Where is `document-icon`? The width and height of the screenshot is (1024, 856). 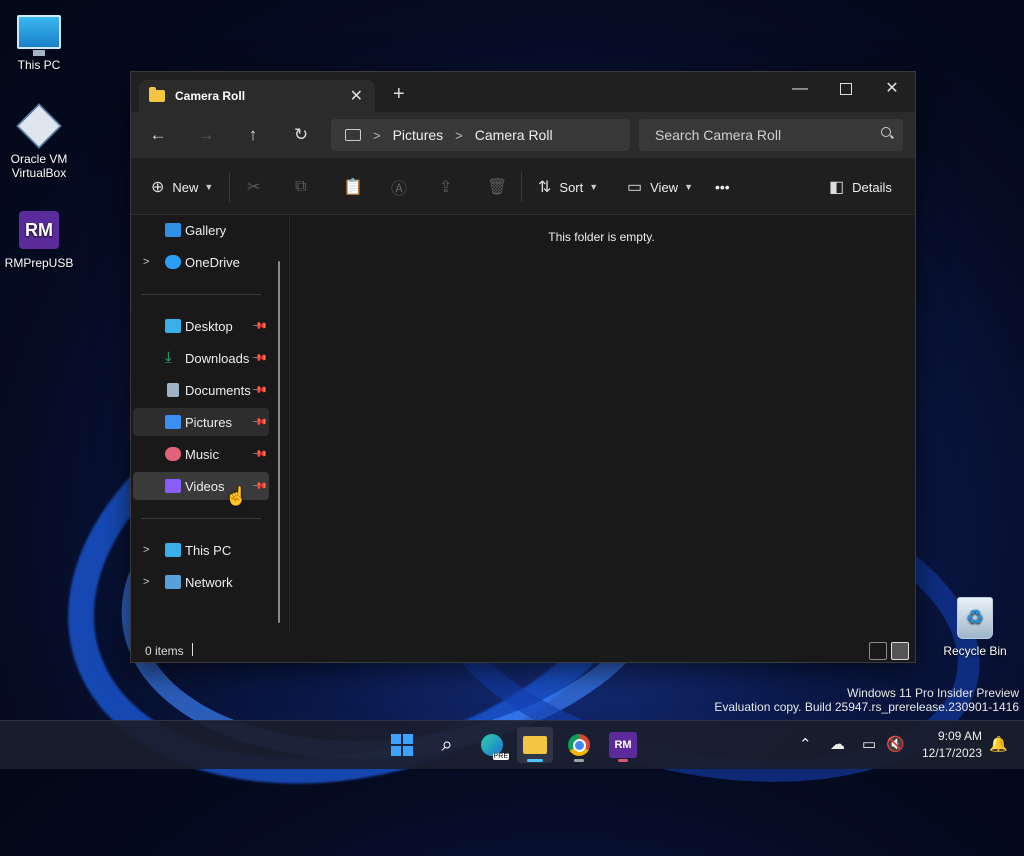 document-icon is located at coordinates (173, 390).